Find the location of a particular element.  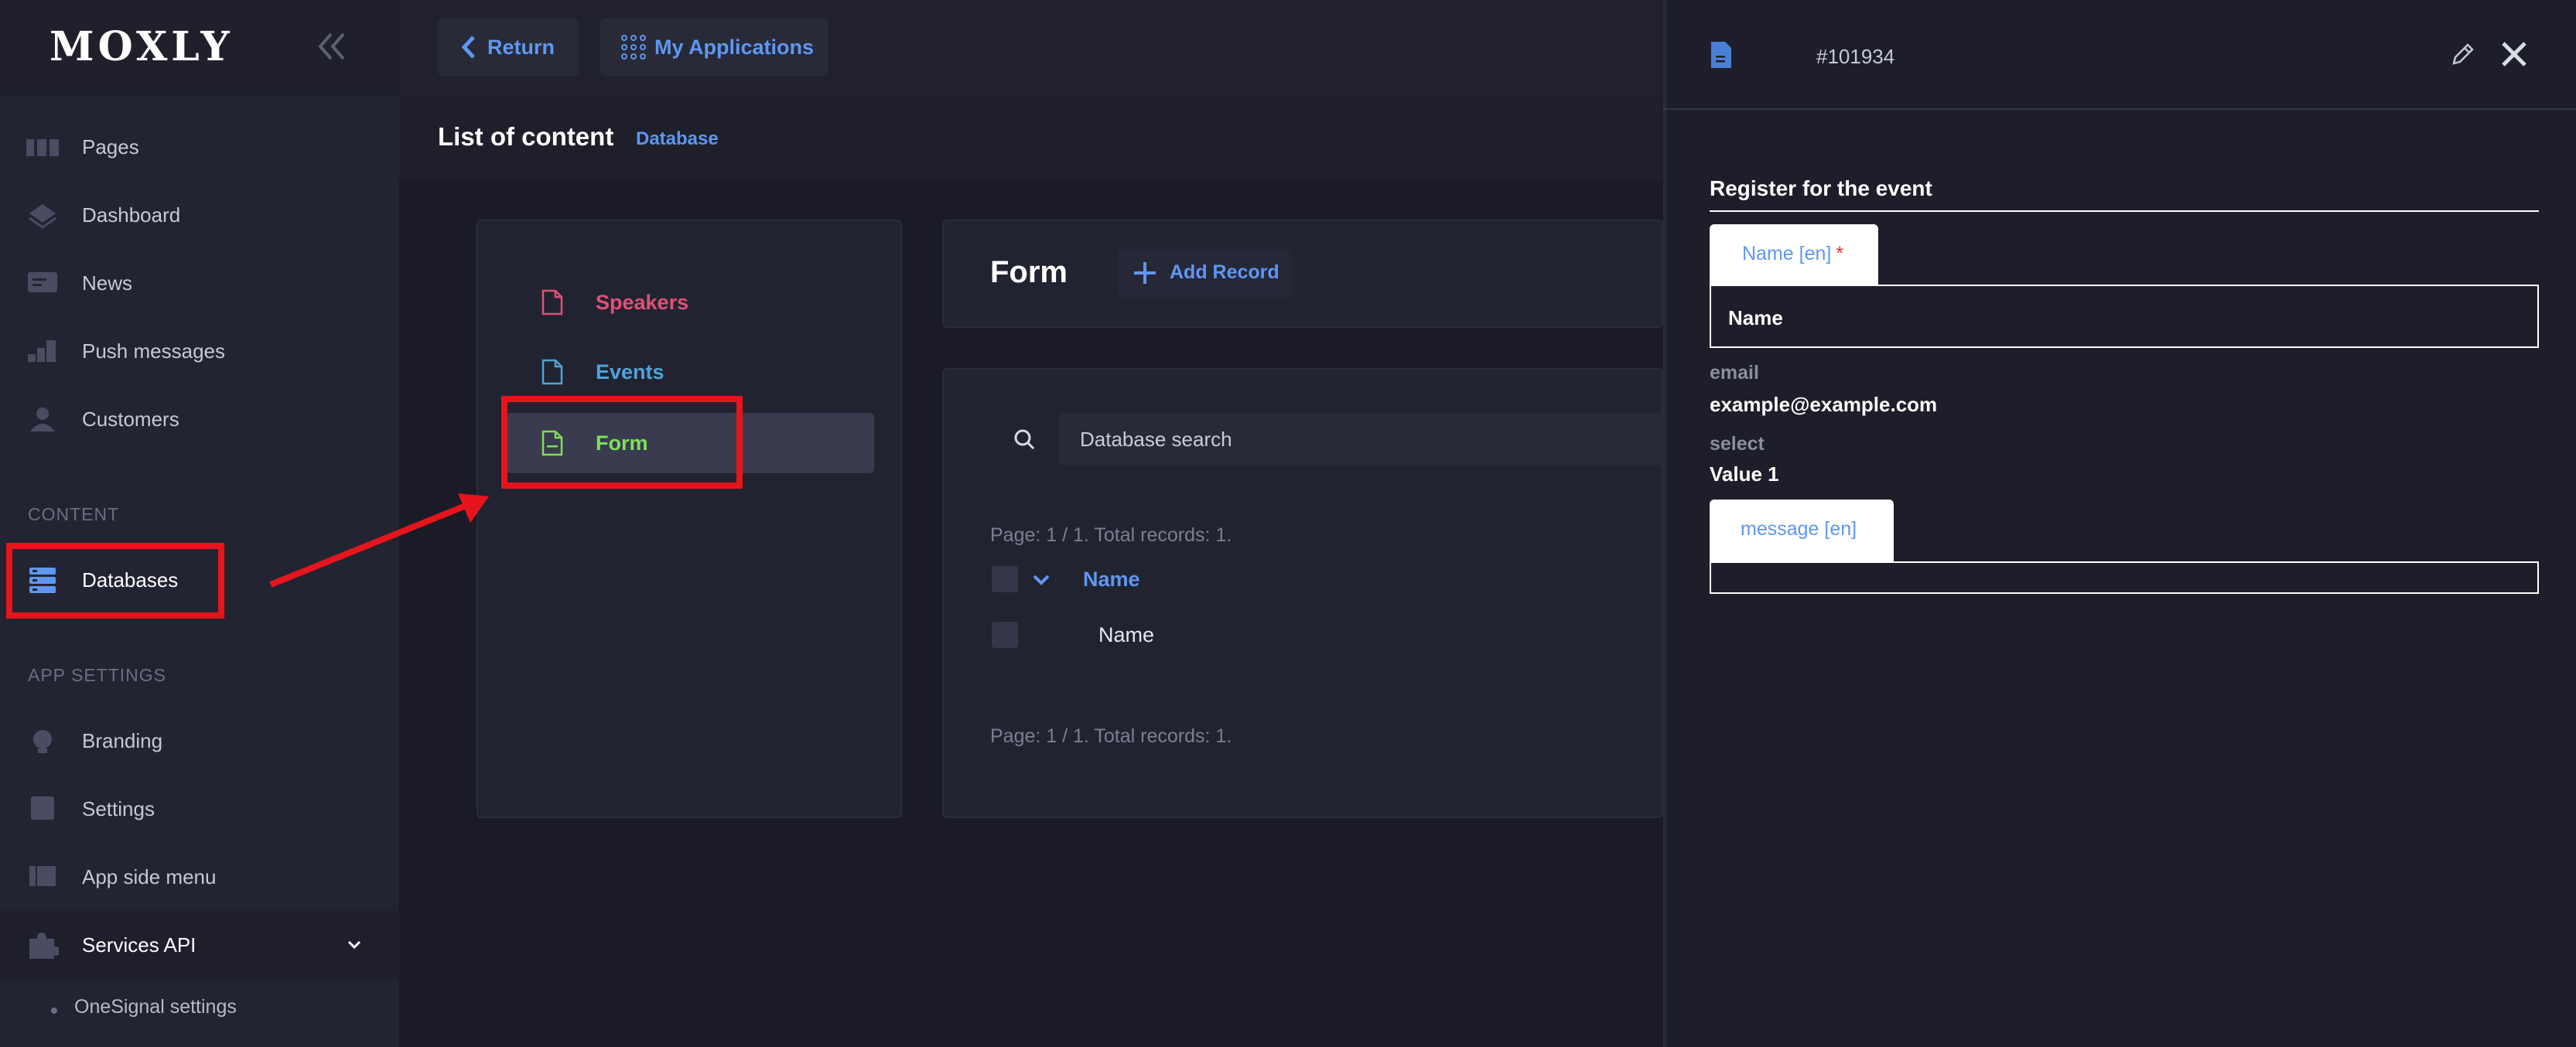

sidebar-item-dashboard: Dashboard is located at coordinates (199, 215).